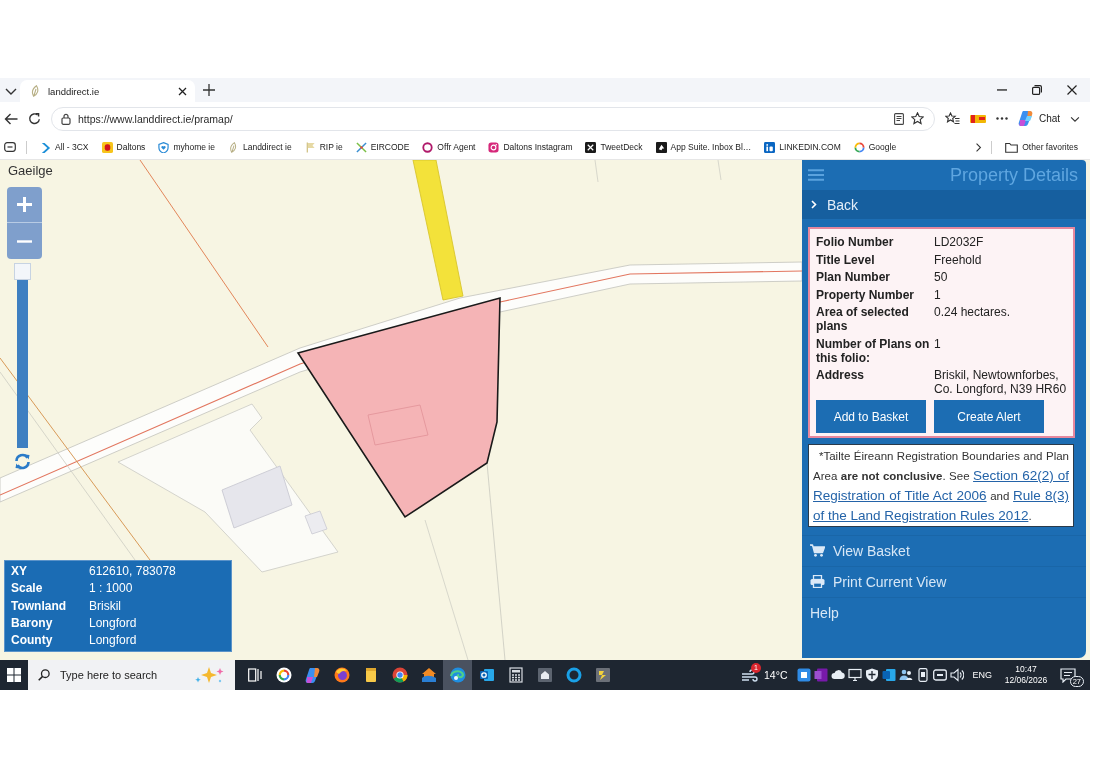 Image resolution: width=1096 pixels, height=775 pixels. I want to click on bookmark-link: TweetDeck, so click(614, 147).